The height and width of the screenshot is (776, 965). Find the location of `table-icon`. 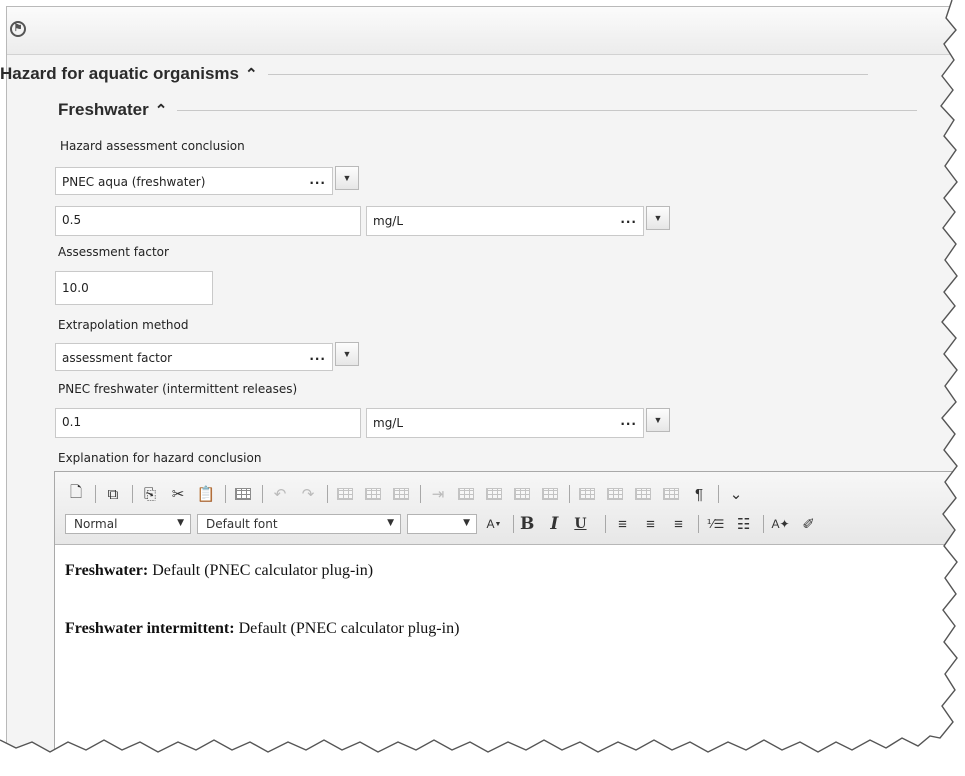

table-icon is located at coordinates (243, 494).